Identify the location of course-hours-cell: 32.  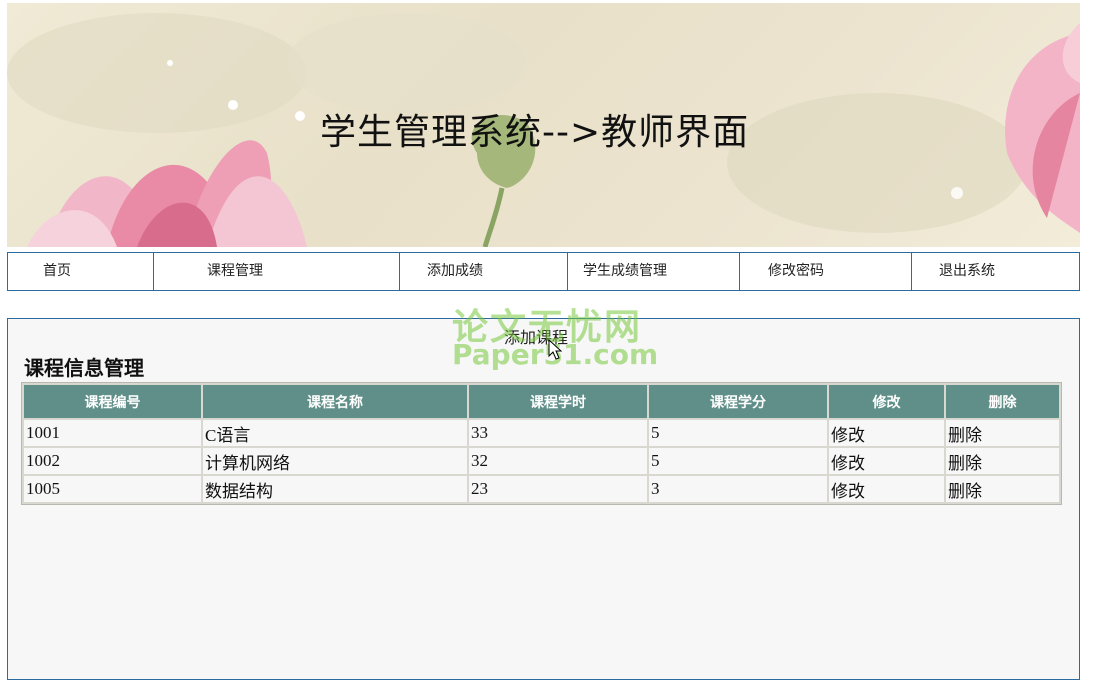
(558, 461).